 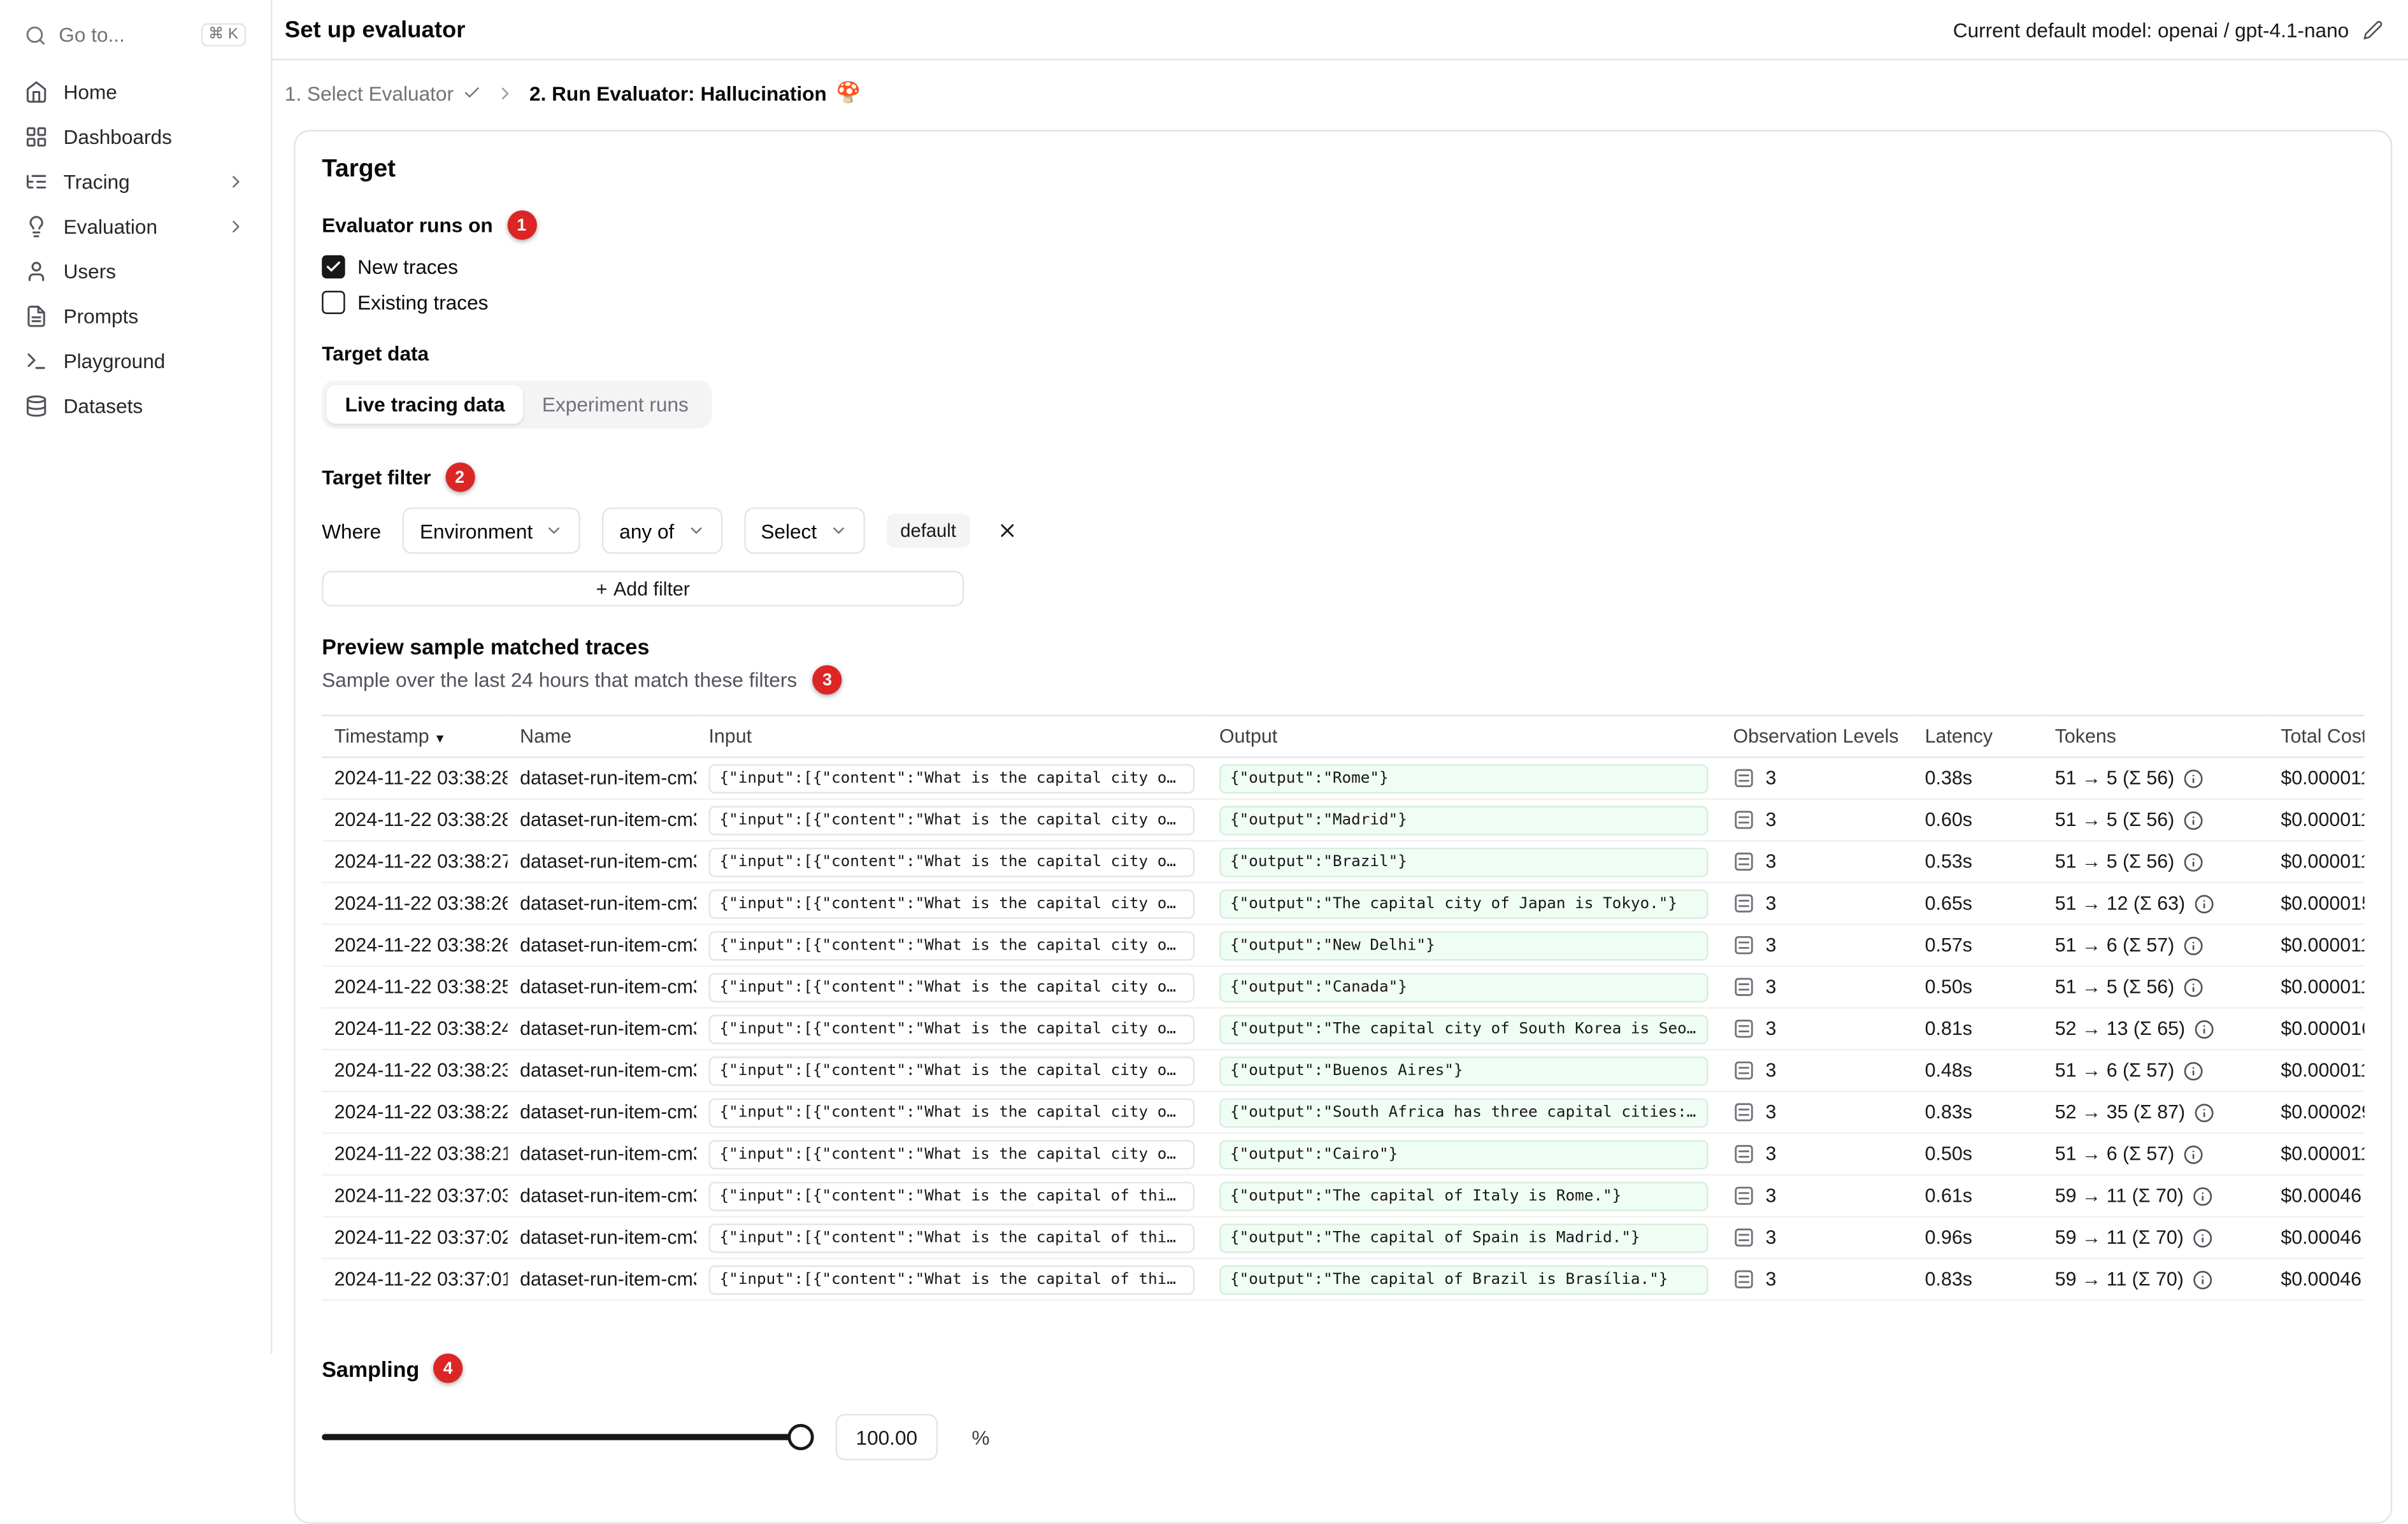 What do you see at coordinates (383, 93) in the screenshot?
I see `breadcrumb-step-select-evaluator: 1. Select Evaluator` at bounding box center [383, 93].